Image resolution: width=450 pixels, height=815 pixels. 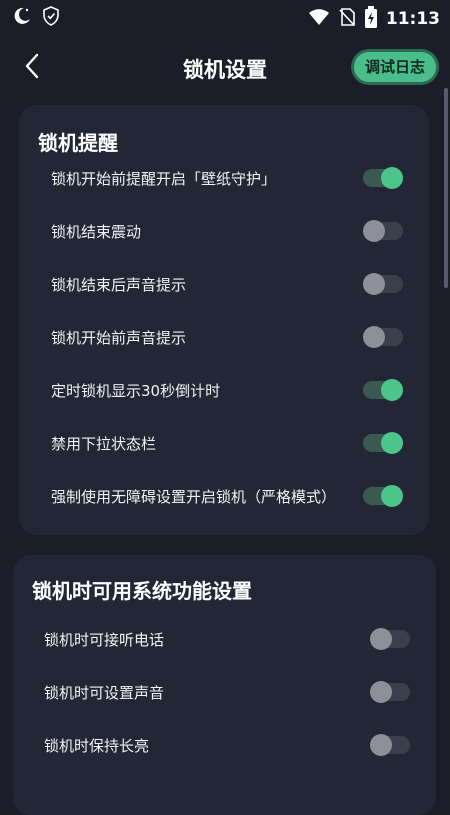 I want to click on setting-label: 锁机时保持长亮, so click(x=97, y=746).